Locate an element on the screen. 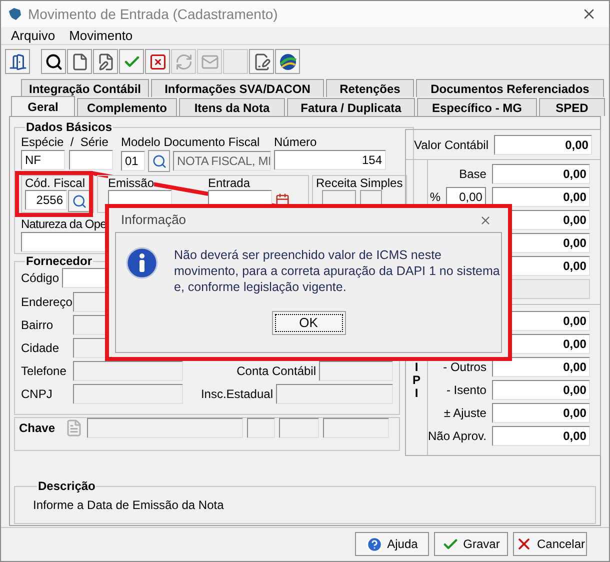 The width and height of the screenshot is (610, 562). menu-item: Arquivo is located at coordinates (33, 36).